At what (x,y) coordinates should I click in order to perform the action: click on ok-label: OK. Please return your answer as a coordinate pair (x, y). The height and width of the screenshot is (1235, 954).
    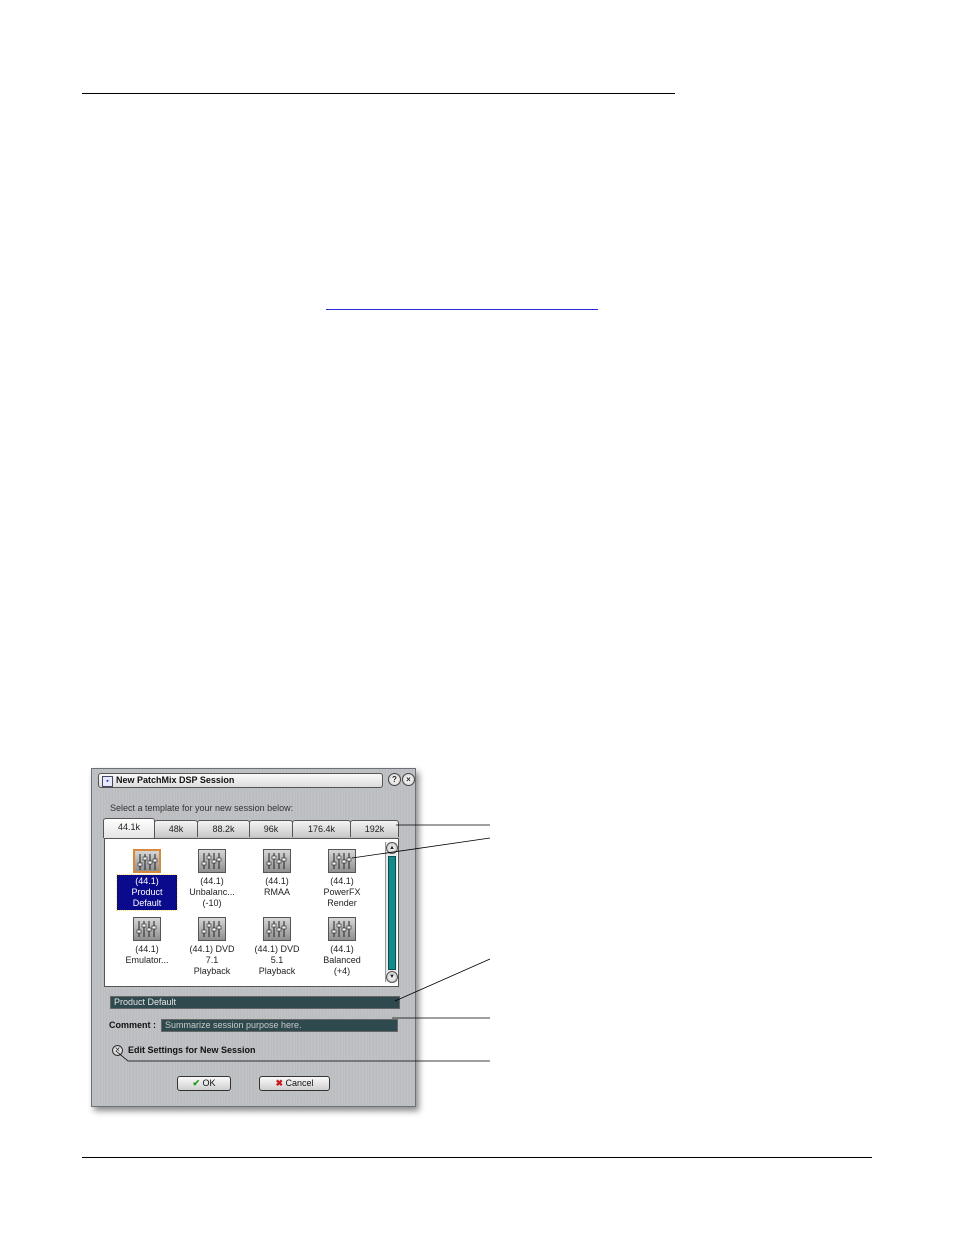
    Looking at the image, I should click on (209, 1083).